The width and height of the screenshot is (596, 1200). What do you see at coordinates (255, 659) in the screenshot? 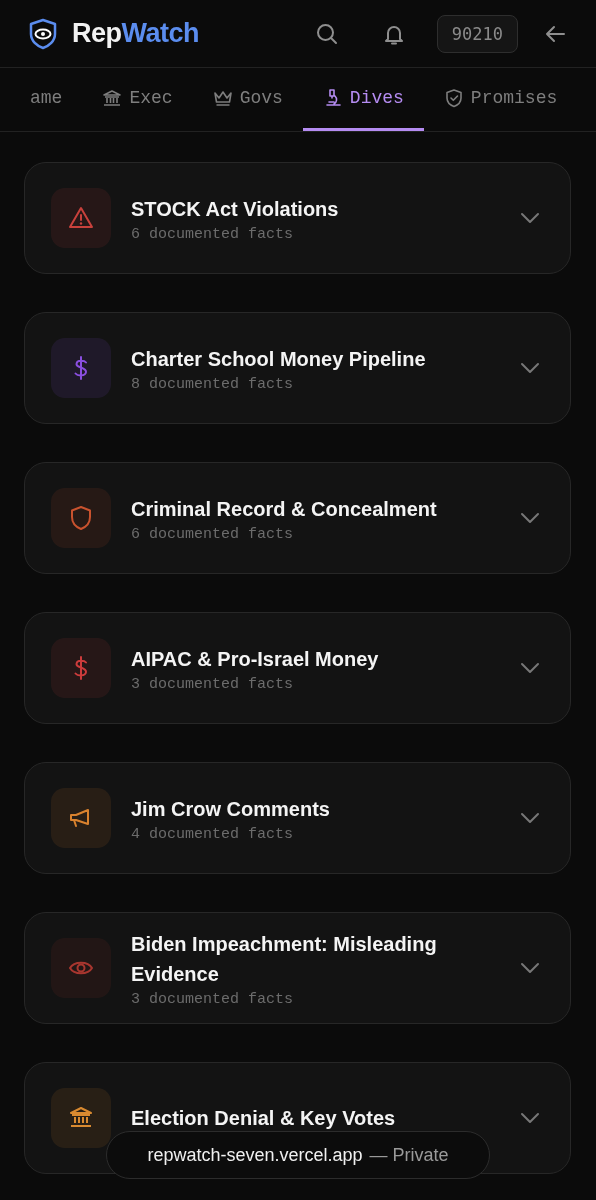
I see `dive-title: AIPAC & Pro-Israel Money` at bounding box center [255, 659].